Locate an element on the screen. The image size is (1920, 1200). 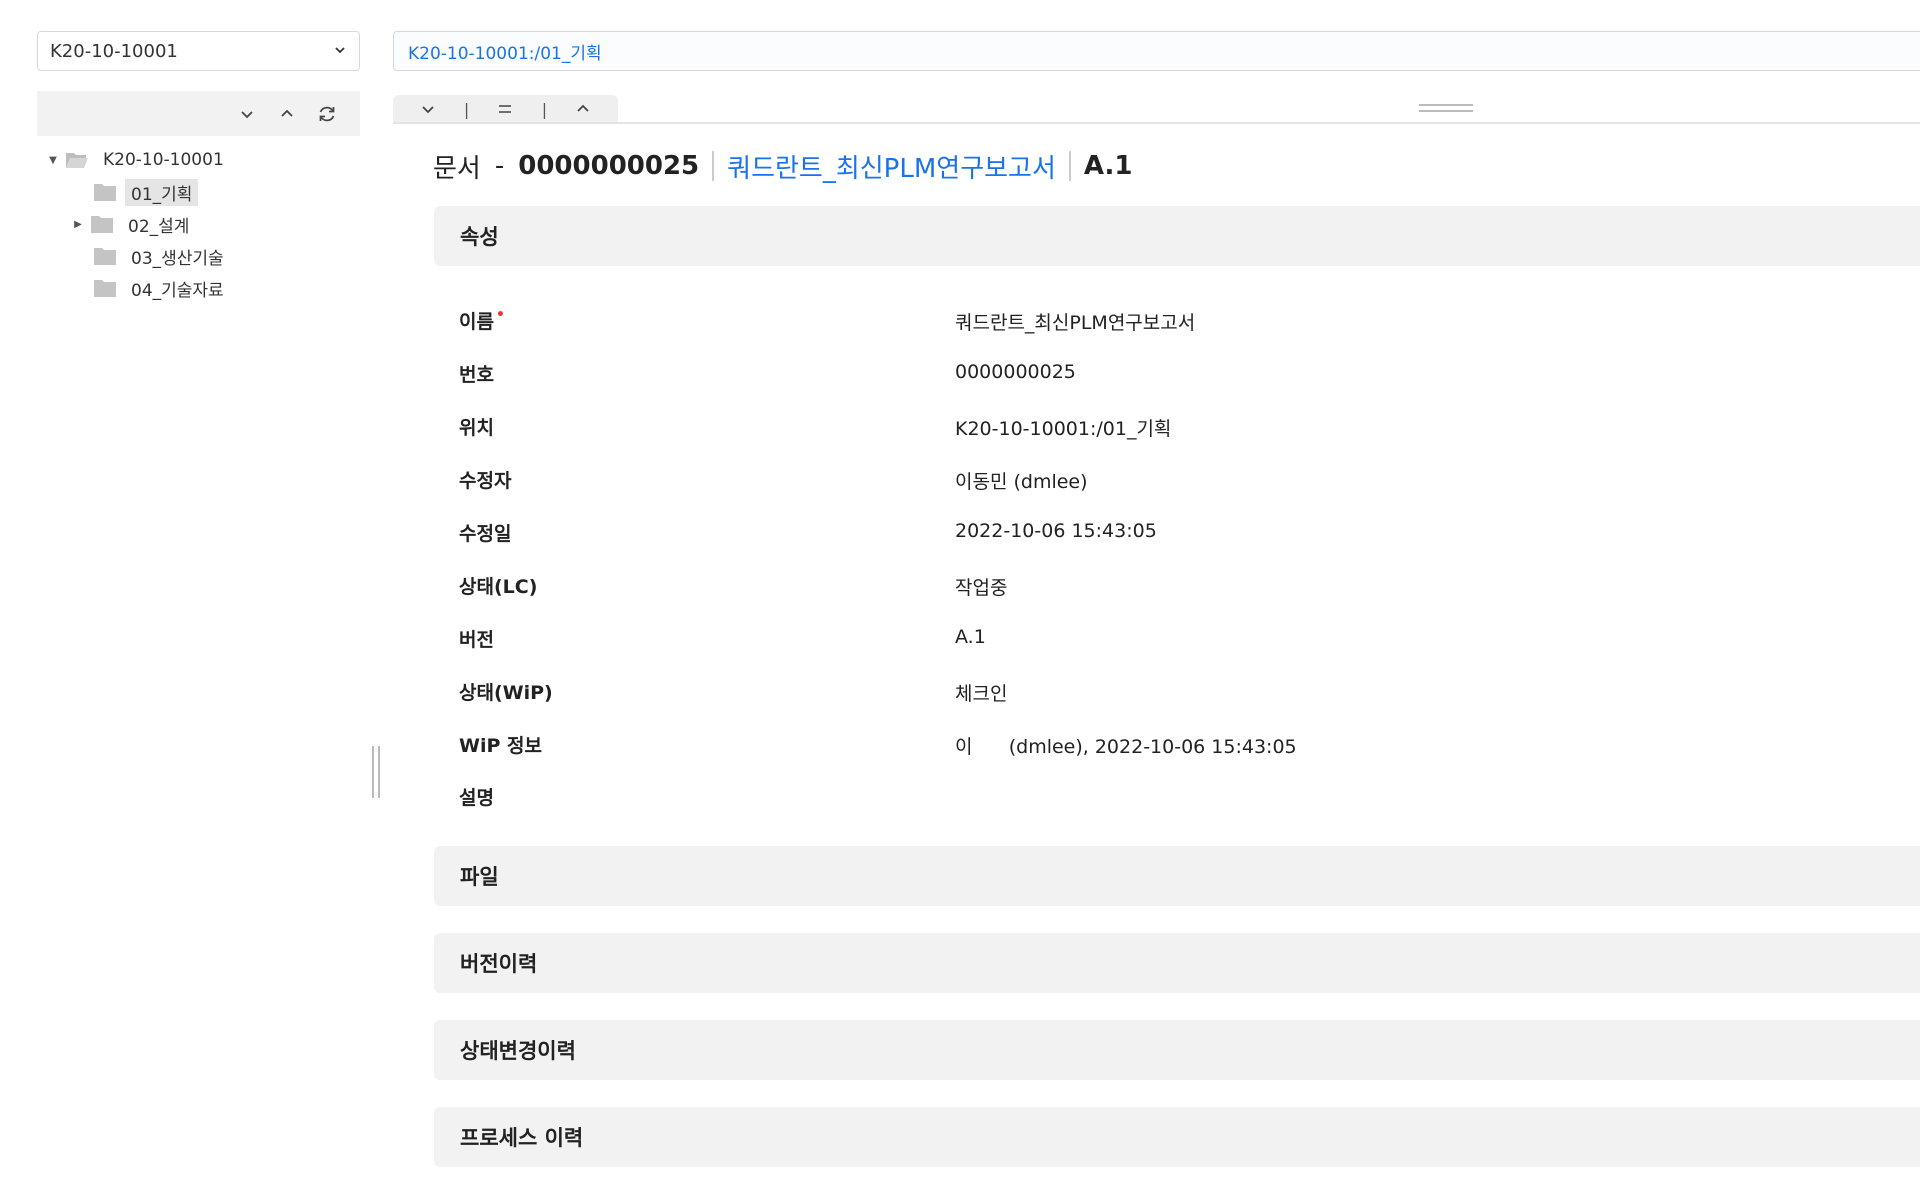
expand-icon is located at coordinates (428, 109).